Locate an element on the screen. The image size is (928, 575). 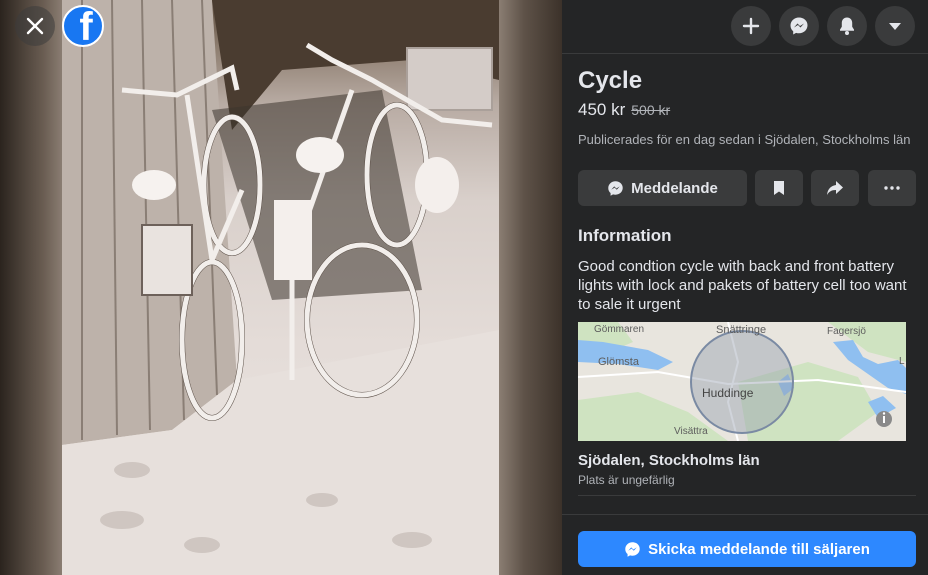
listing-price: 450 kr is located at coordinates (602, 109).